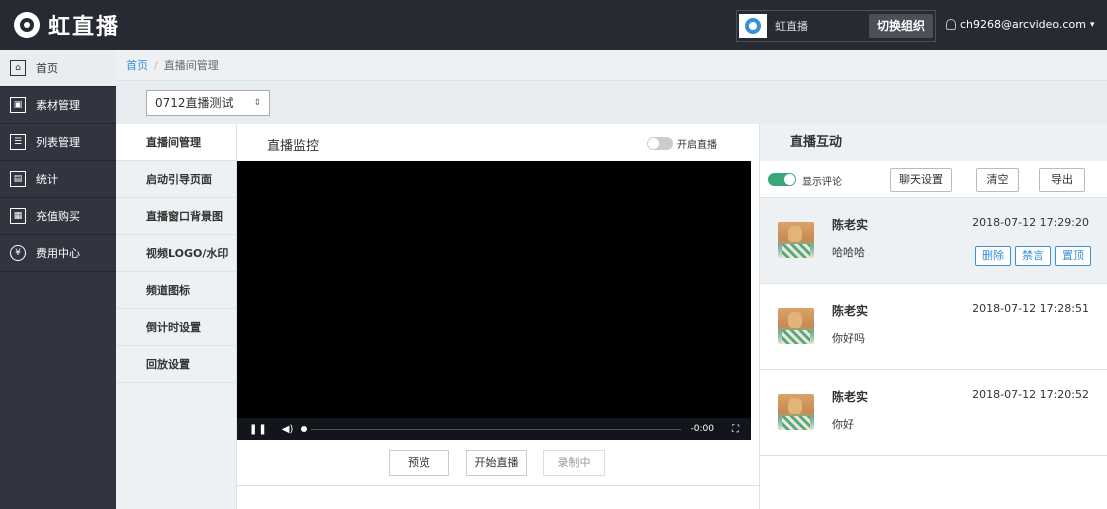  Describe the element at coordinates (176, 253) in the screenshot. I see `subnav-item-logo-watermark: 视频LOGO/水印` at that location.